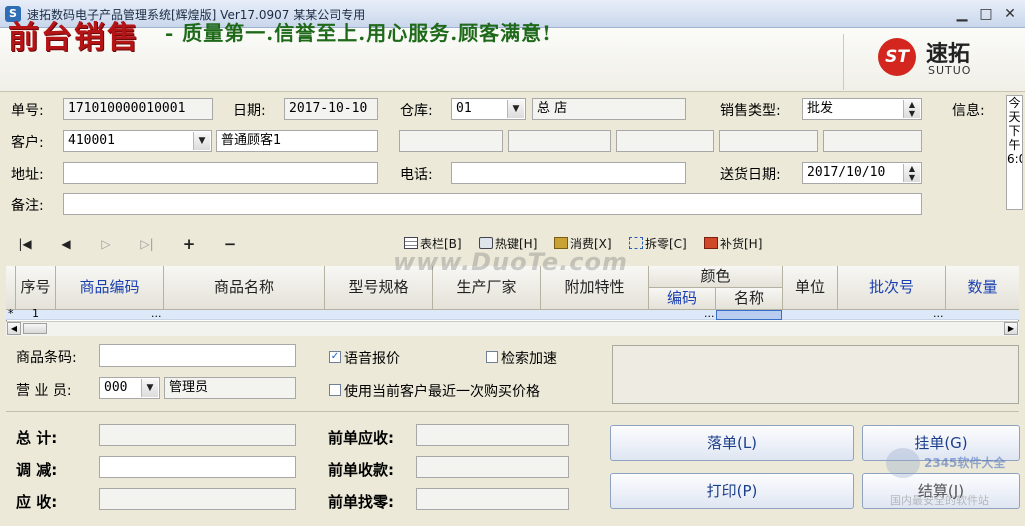 The width and height of the screenshot is (1025, 526). I want to click on clerk-code: 000, so click(116, 387).